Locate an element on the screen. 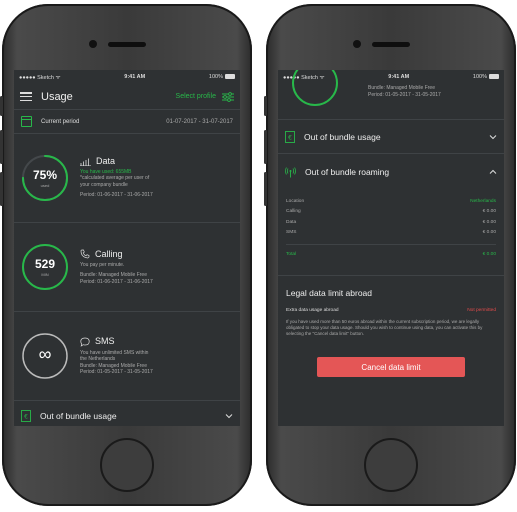  antenna-icon is located at coordinates (290, 171).